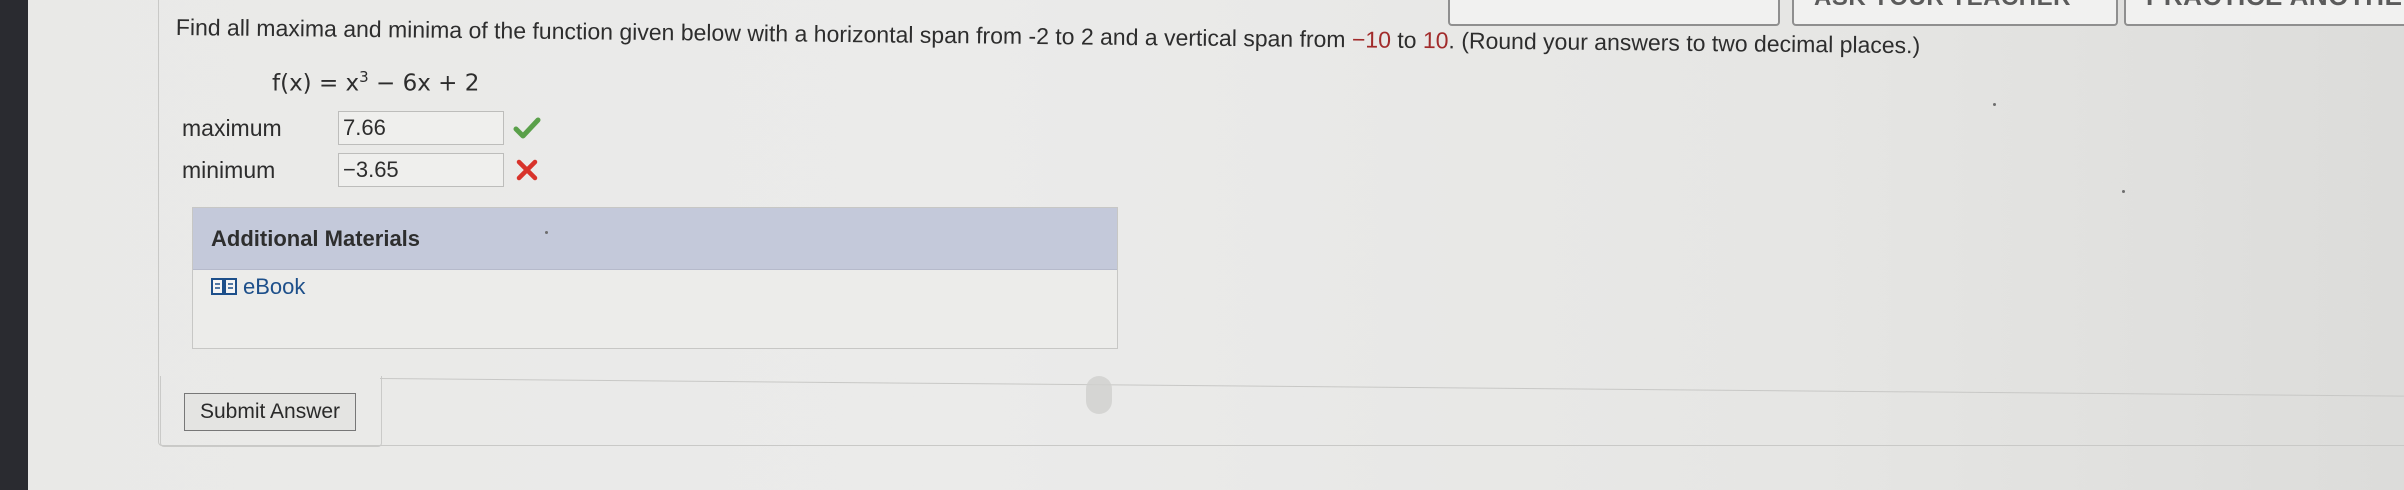 This screenshot has height=490, width=2404. What do you see at coordinates (1614, 13) in the screenshot?
I see `top-button-left` at bounding box center [1614, 13].